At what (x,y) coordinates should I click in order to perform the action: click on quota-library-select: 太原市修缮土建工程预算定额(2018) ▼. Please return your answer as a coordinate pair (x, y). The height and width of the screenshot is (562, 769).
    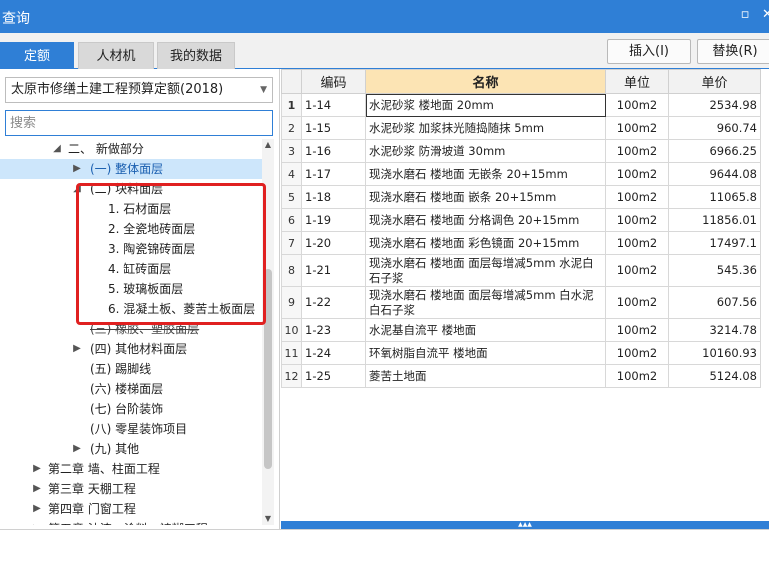
    Looking at the image, I should click on (139, 90).